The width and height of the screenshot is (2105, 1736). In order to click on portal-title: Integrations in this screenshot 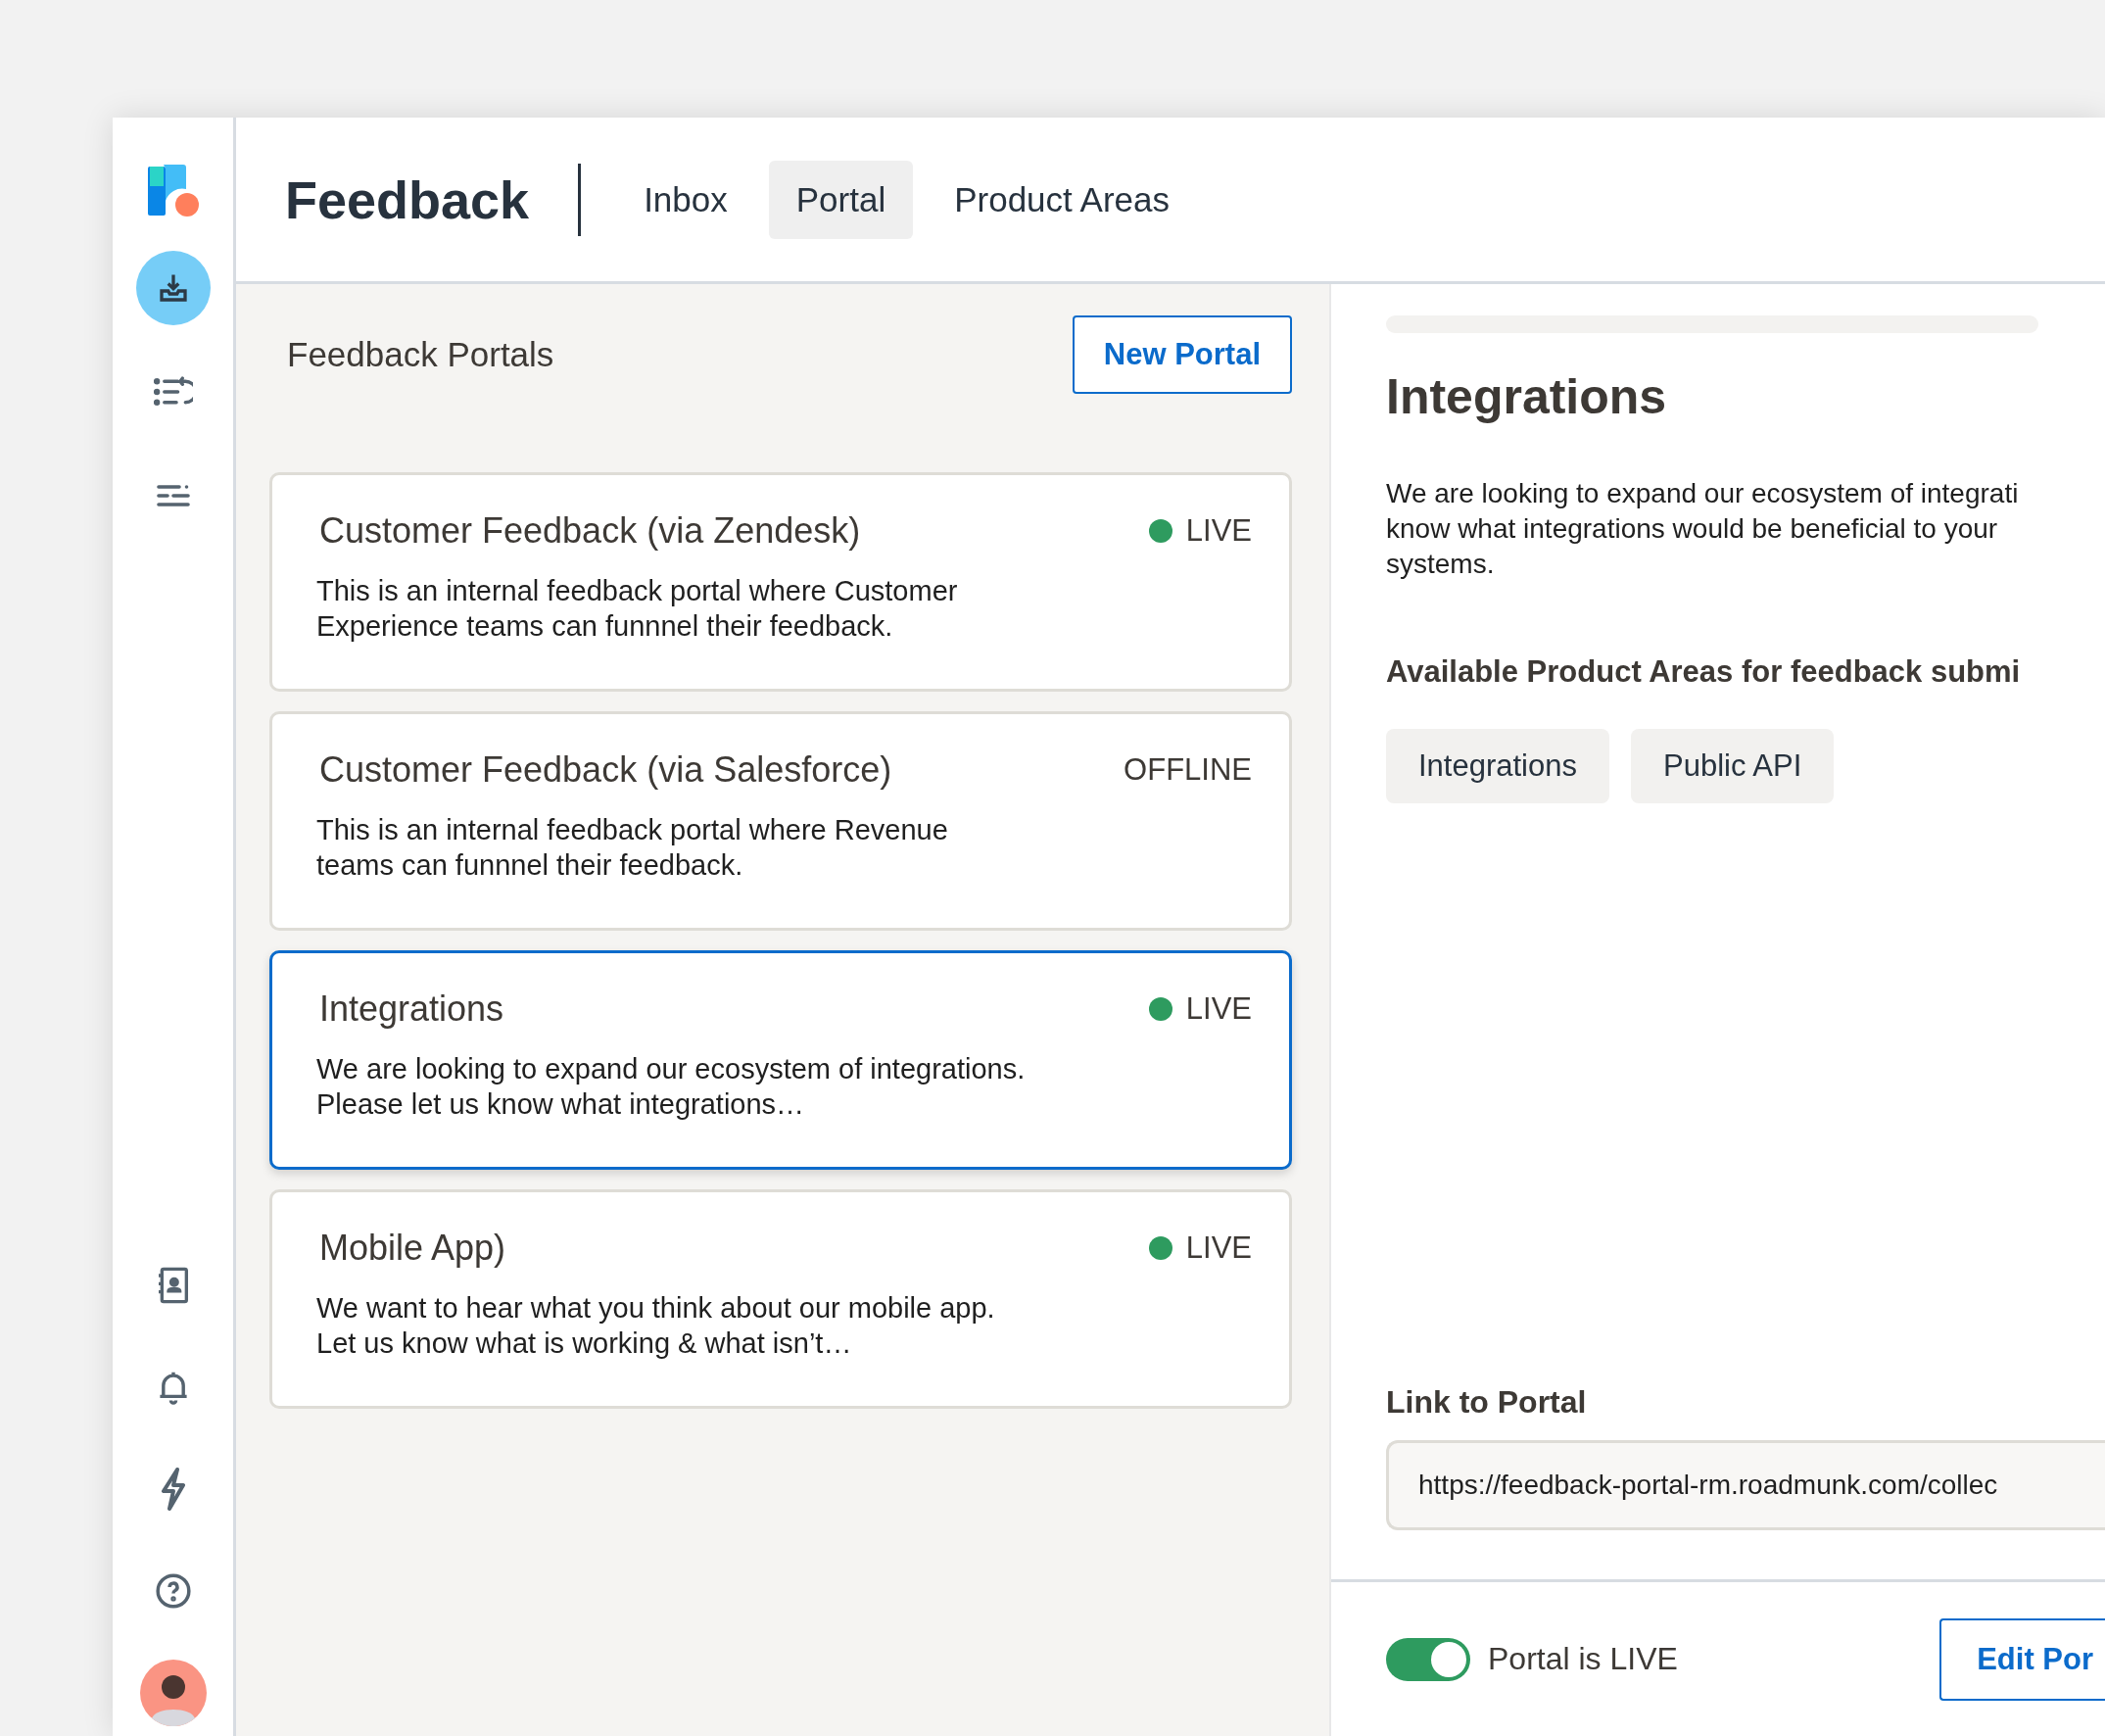, I will do `click(411, 1009)`.